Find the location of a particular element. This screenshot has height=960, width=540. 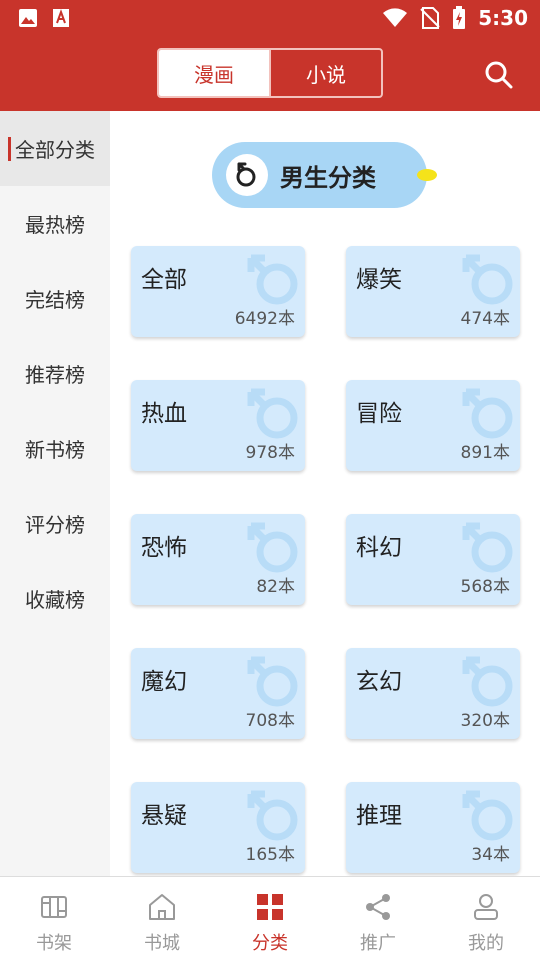

category-section-header: 男生分类 is located at coordinates (324, 175).